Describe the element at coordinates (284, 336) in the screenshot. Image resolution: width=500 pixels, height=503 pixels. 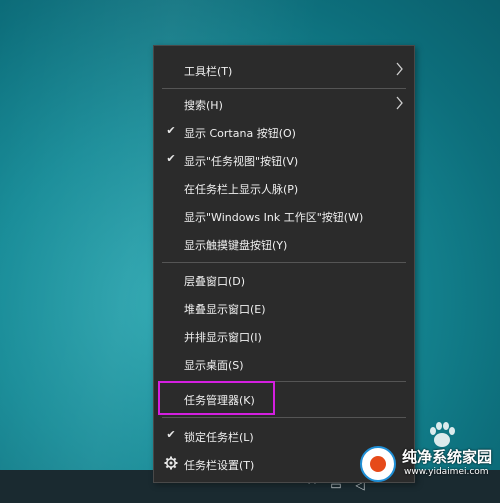
I see `menu-item-side-by-side: 并排显示窗口(I)` at that location.